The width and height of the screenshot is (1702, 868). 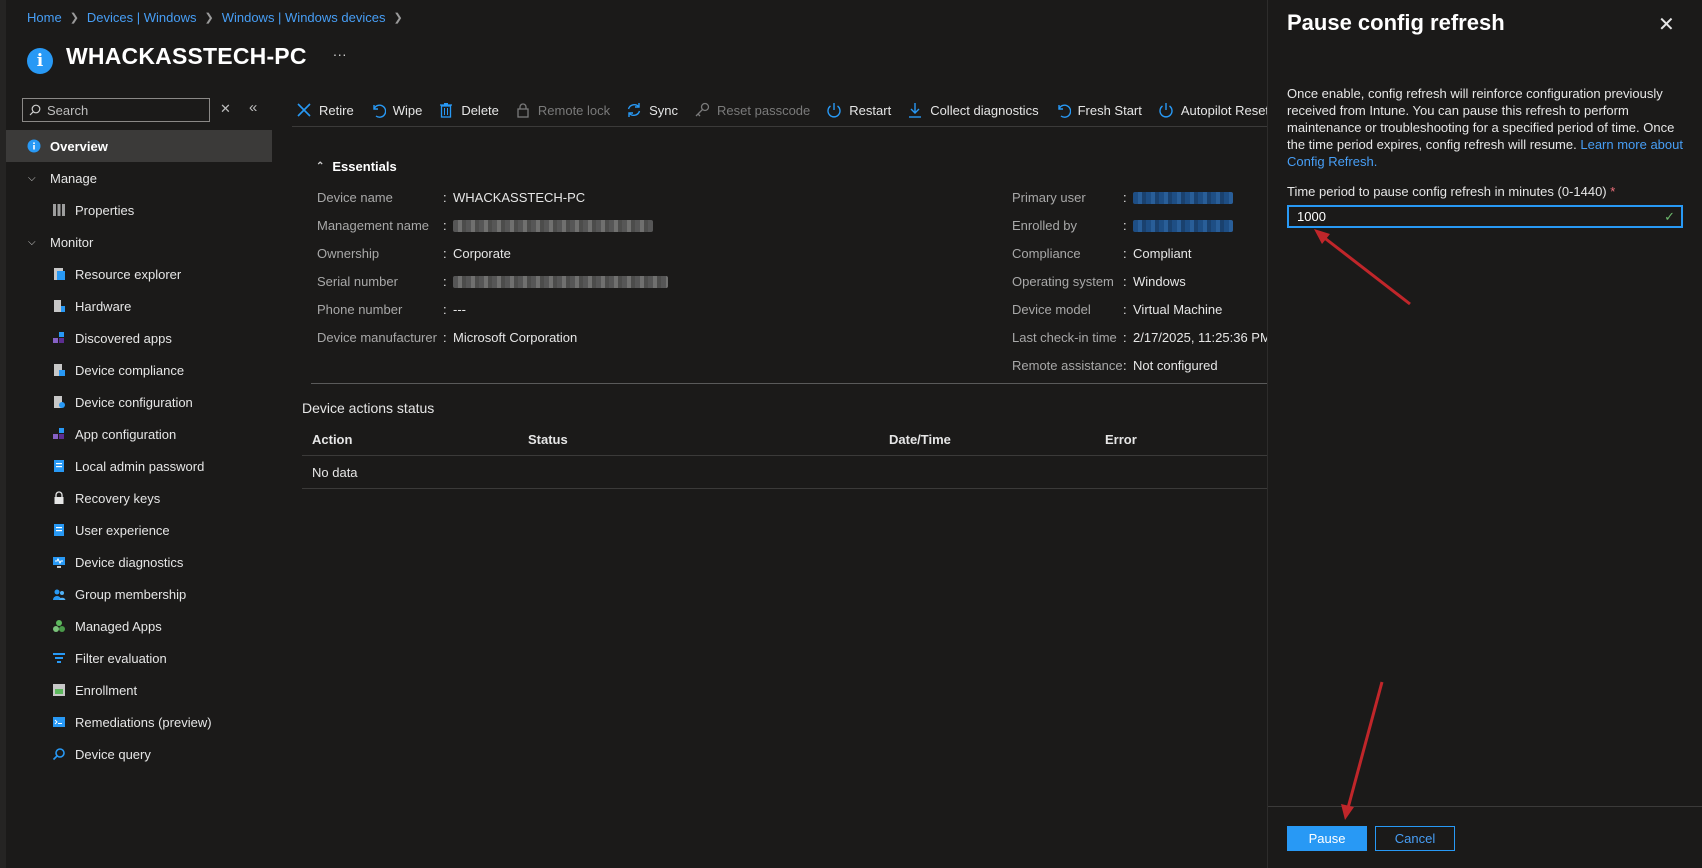 I want to click on sidebar-item-group-membership: Group membership, so click(x=139, y=594).